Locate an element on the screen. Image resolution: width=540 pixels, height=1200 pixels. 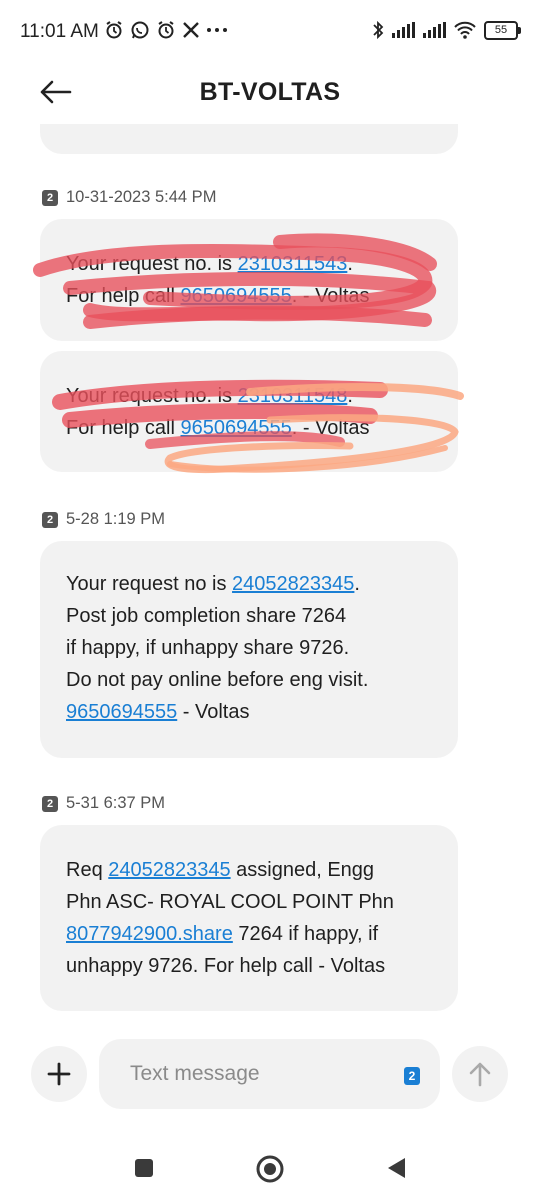
phone-number-link: 8077942900.share is located at coordinates (149, 934).